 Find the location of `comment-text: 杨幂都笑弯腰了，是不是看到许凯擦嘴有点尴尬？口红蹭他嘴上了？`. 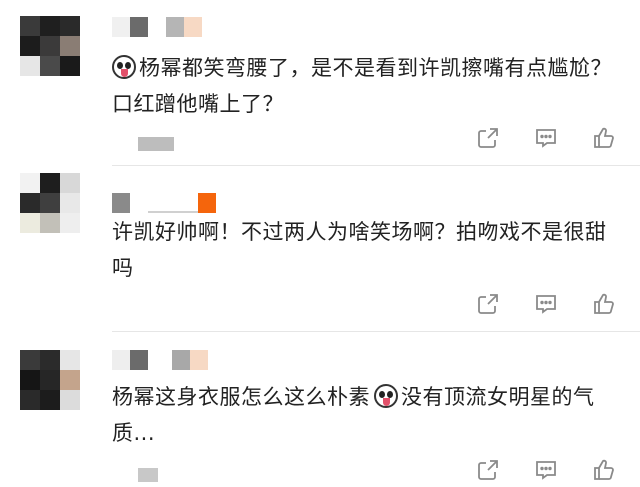

comment-text: 杨幂都笑弯腰了，是不是看到许凯擦嘴有点尴尬？口红蹭他嘴上了？ is located at coordinates (362, 85).